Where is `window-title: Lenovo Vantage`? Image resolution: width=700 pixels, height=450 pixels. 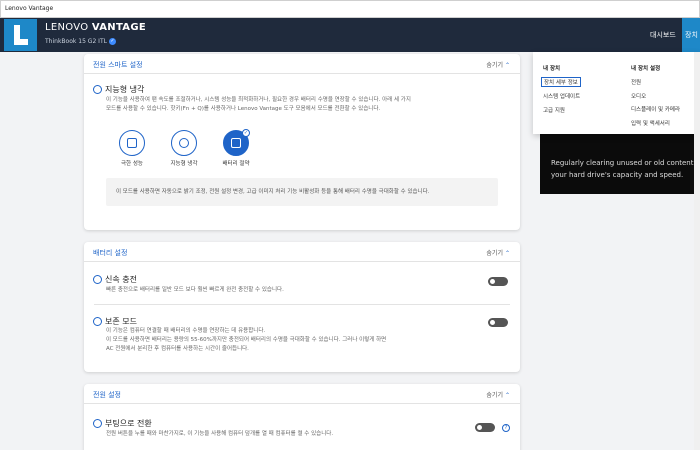
window-title: Lenovo Vantage is located at coordinates (29, 8).